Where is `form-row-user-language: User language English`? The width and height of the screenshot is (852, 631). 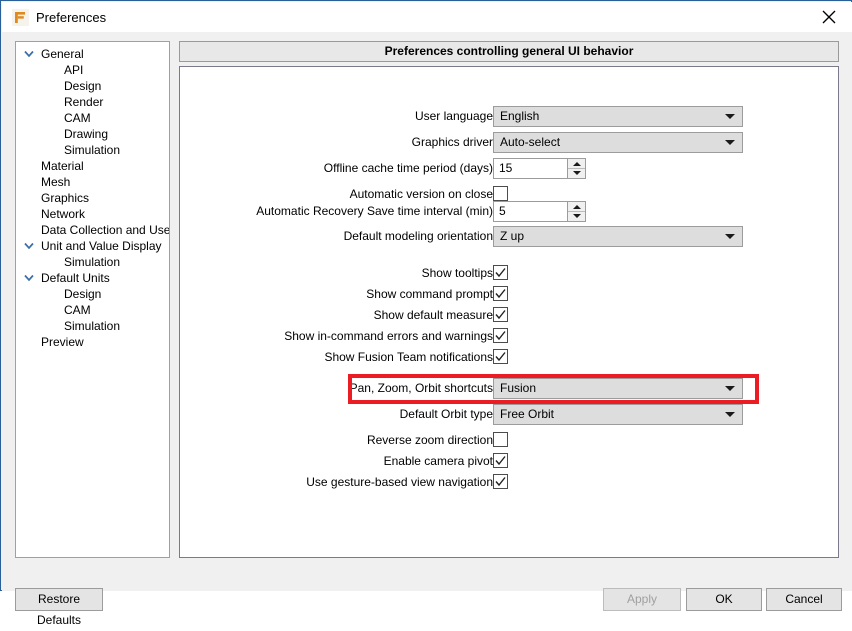 form-row-user-language: User language English is located at coordinates (510, 117).